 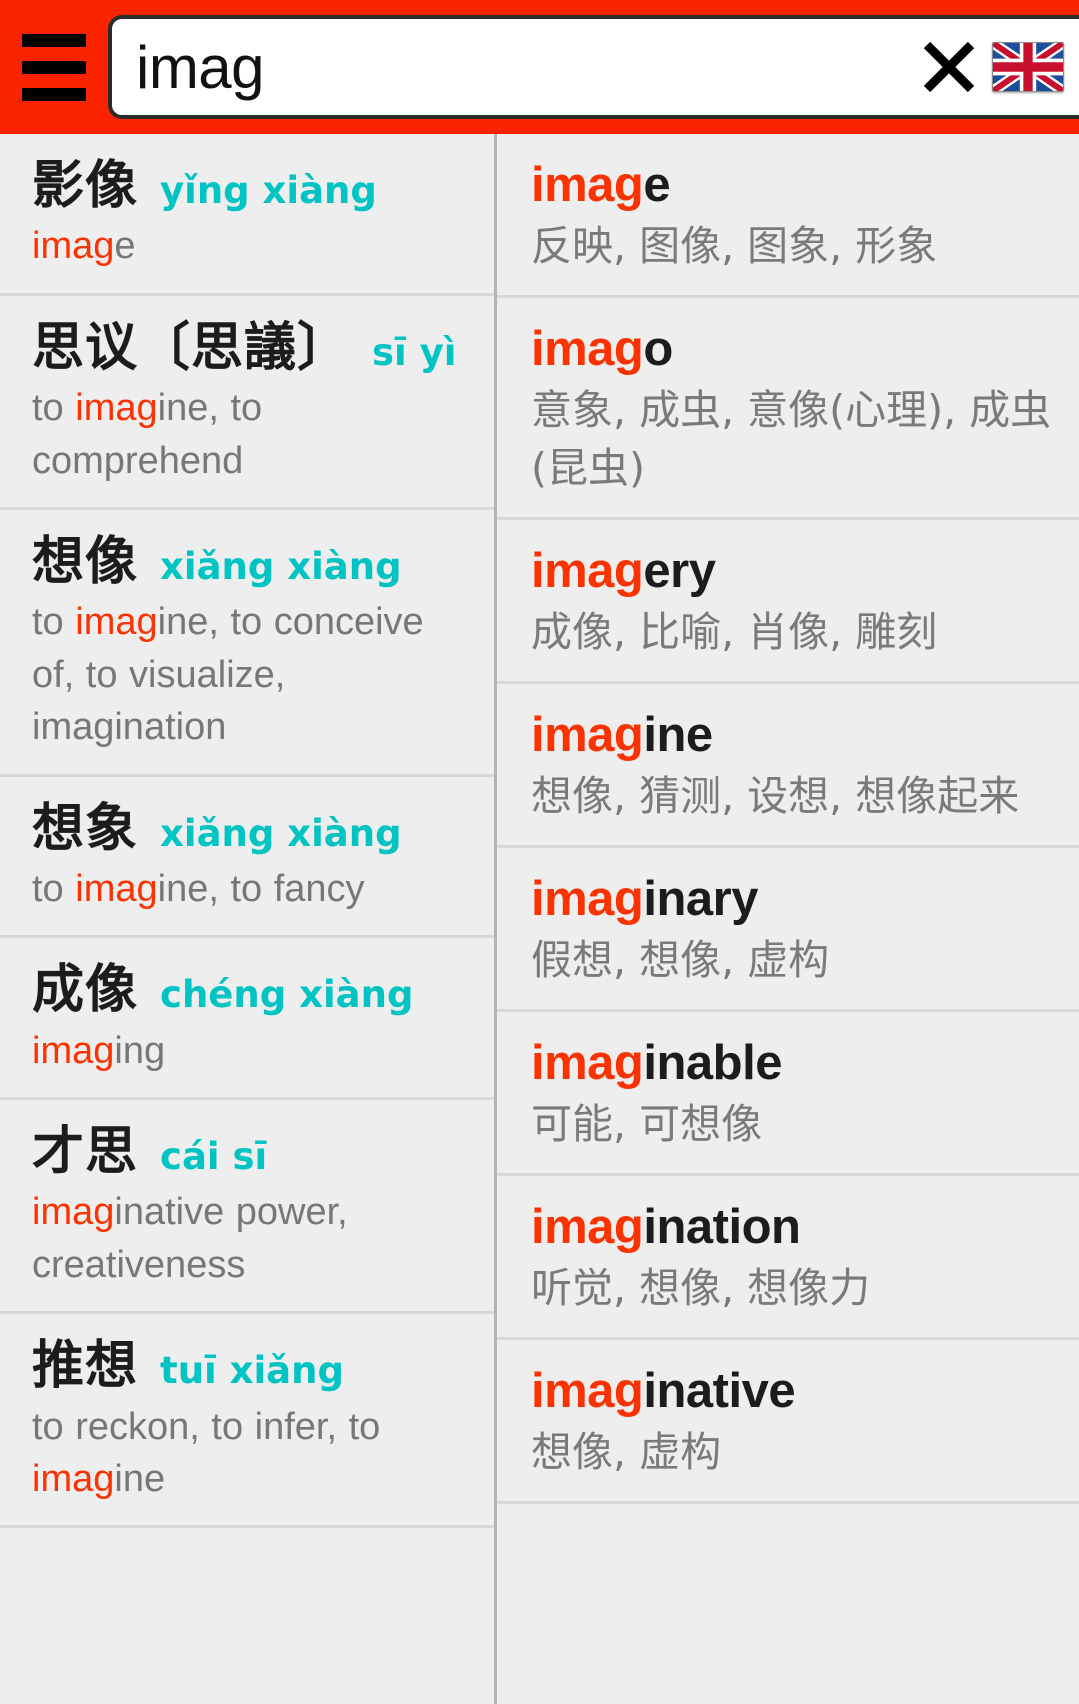 What do you see at coordinates (261, 888) in the screenshot?
I see `gloss-text: ine, to fancy` at bounding box center [261, 888].